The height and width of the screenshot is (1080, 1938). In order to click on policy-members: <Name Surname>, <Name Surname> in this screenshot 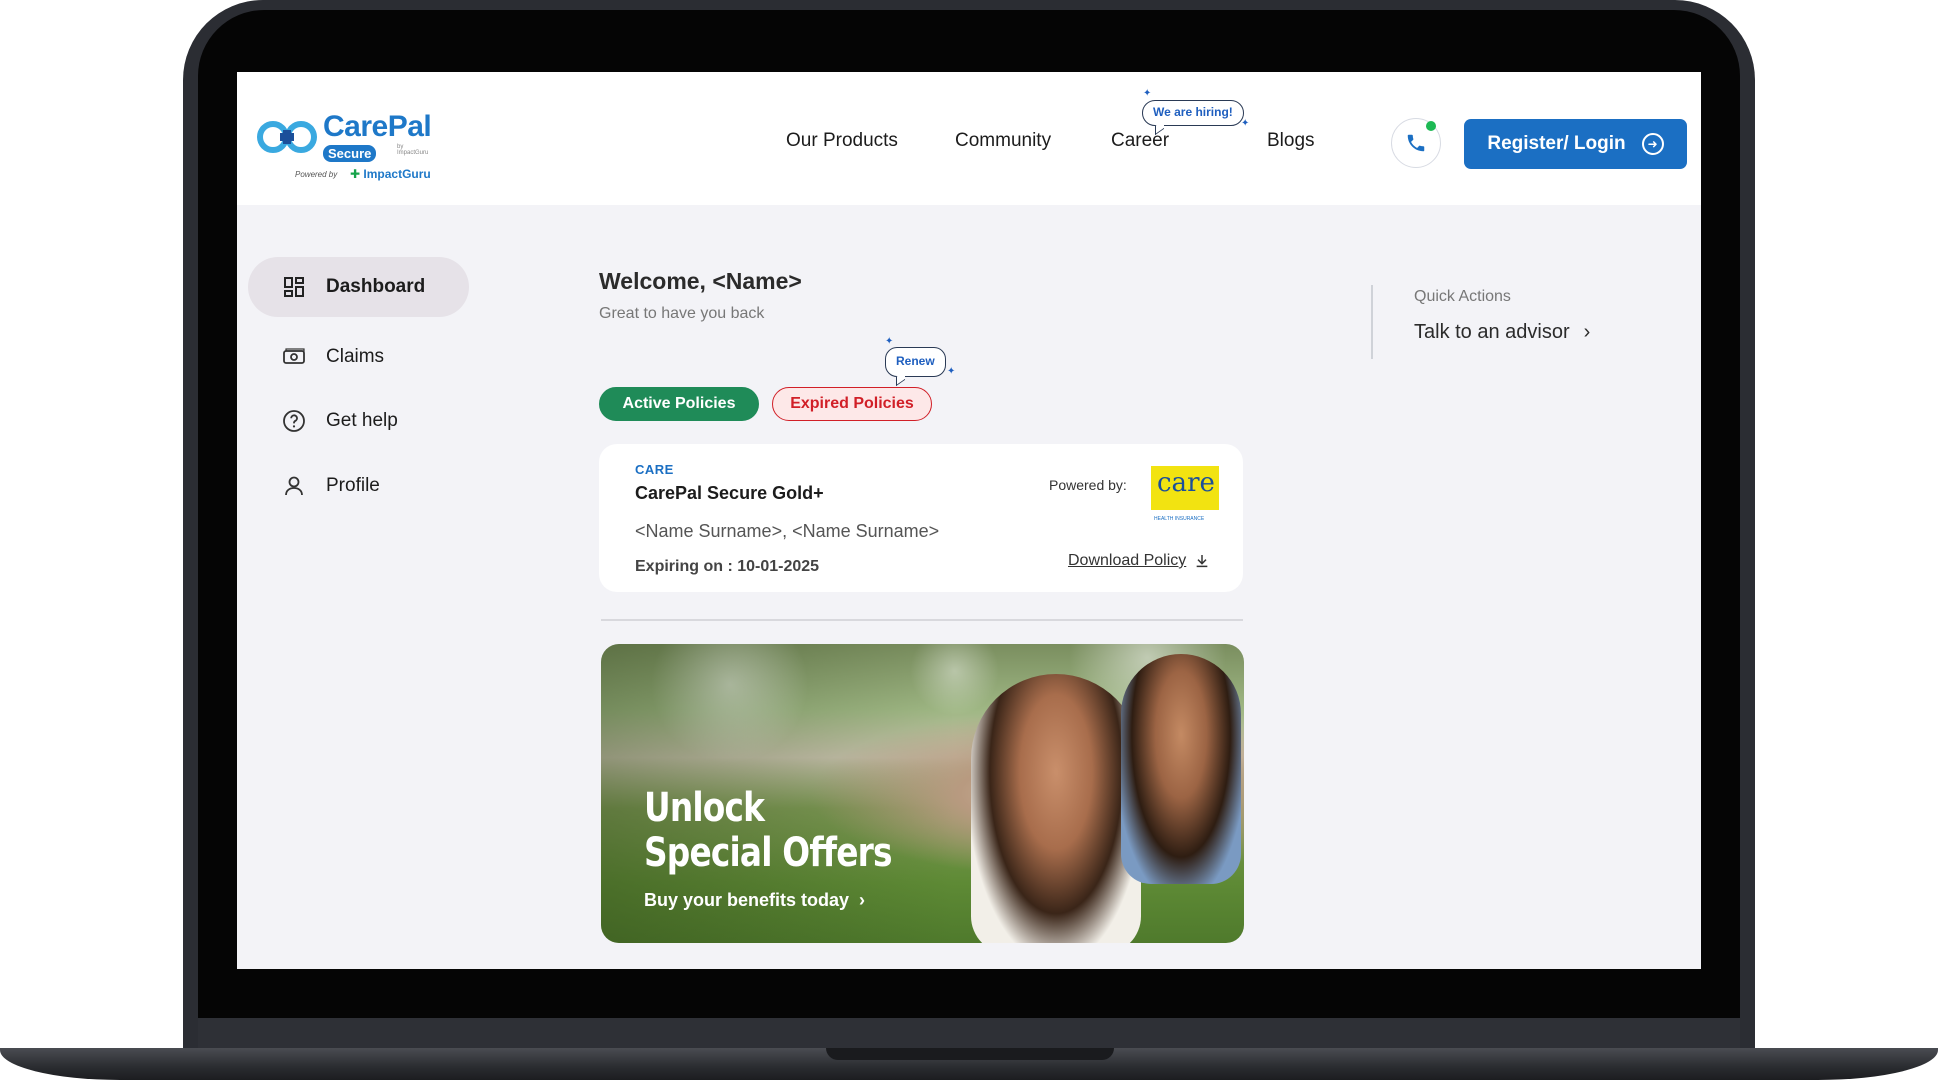, I will do `click(787, 531)`.